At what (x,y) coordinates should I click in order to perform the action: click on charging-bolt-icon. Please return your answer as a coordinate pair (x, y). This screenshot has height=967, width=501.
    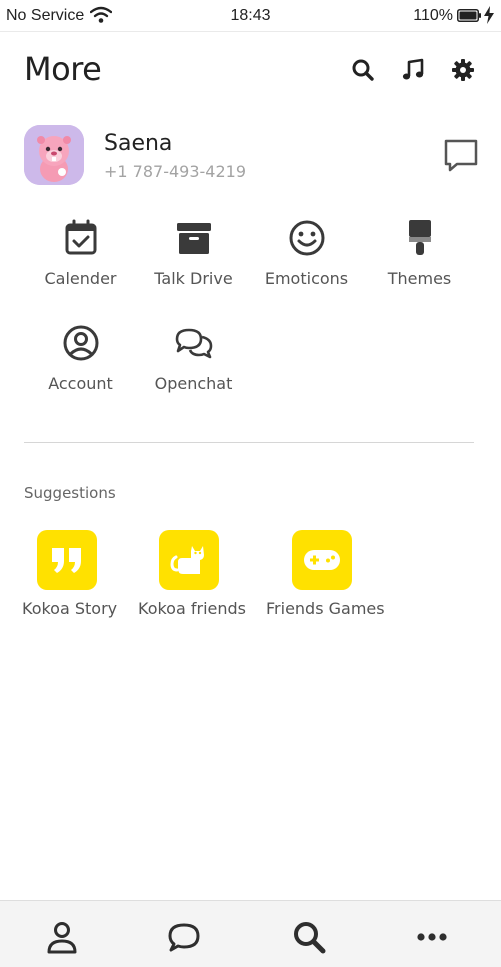
    Looking at the image, I should click on (489, 15).